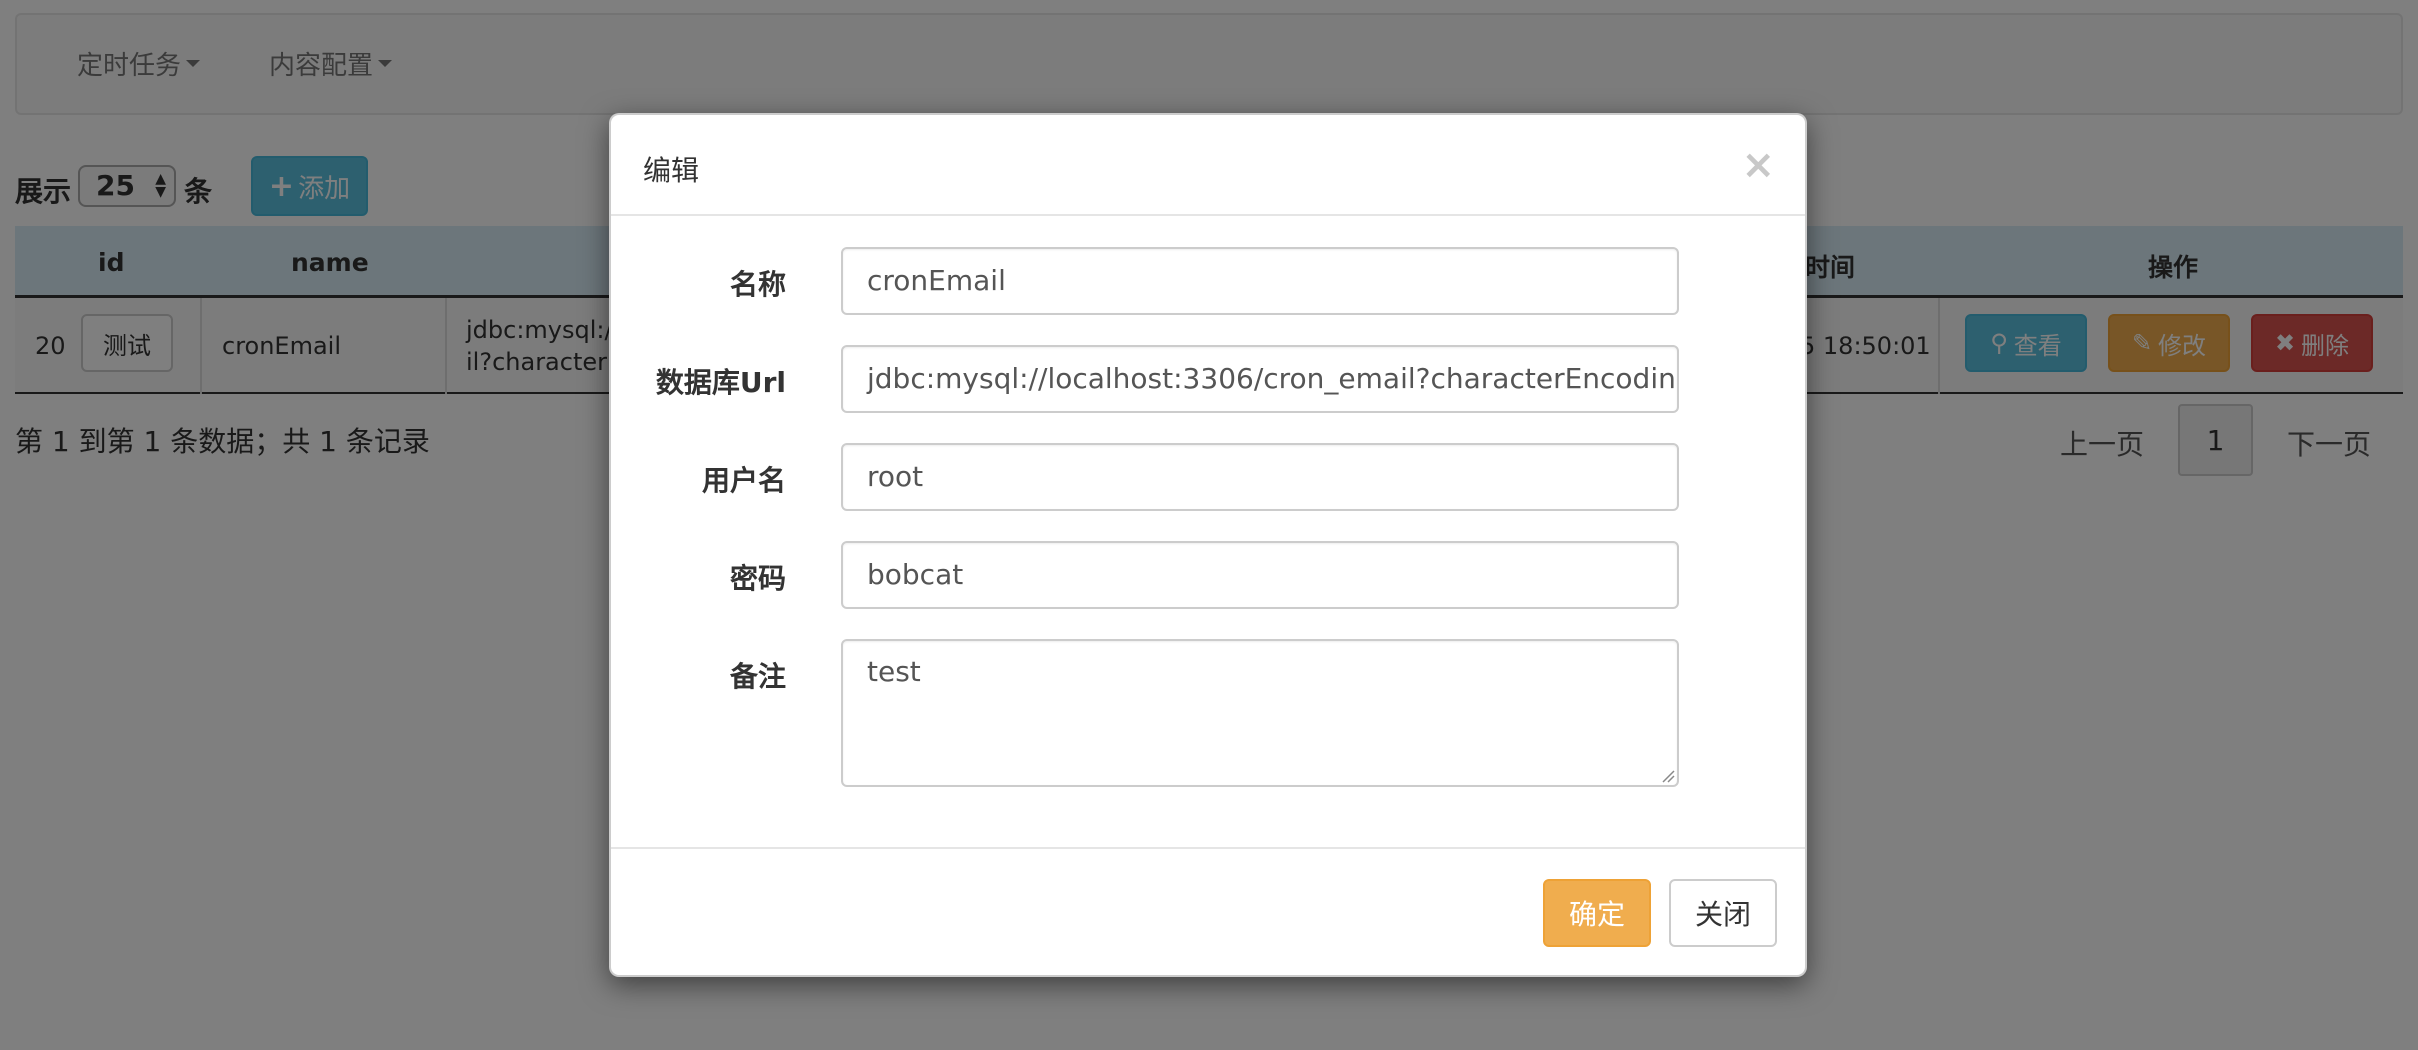  Describe the element at coordinates (894, 671) in the screenshot. I see `remark-text: test` at that location.